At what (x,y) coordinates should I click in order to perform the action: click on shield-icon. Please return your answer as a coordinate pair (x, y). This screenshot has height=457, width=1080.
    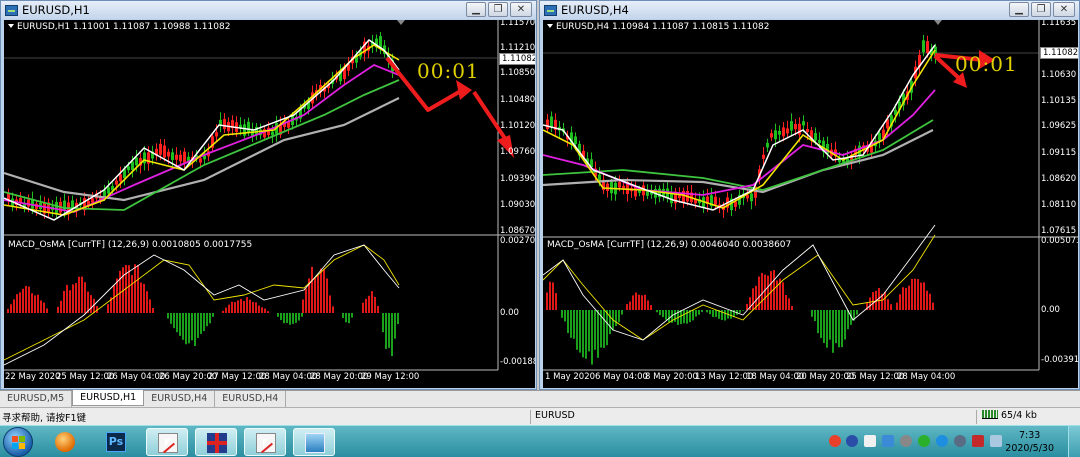
    Looking at the image, I should click on (942, 441).